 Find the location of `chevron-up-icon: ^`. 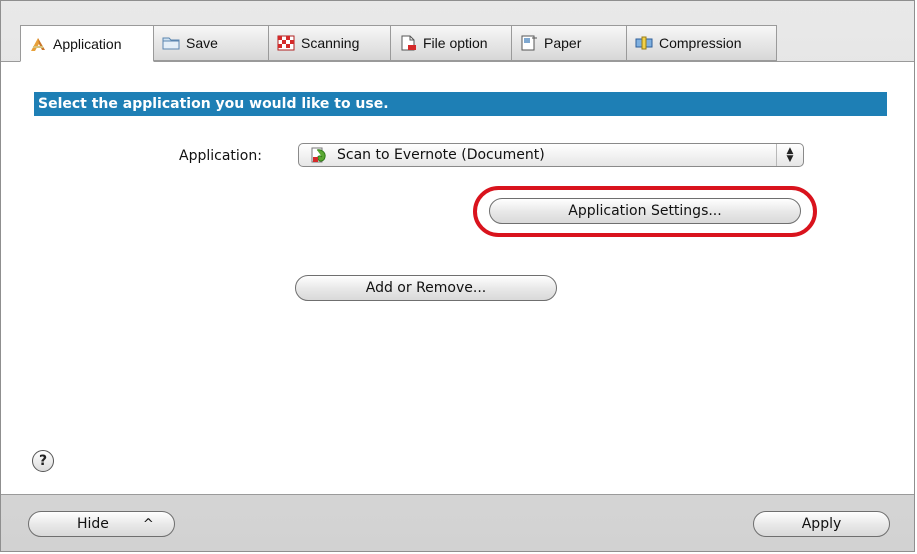

chevron-up-icon: ^ is located at coordinates (148, 524).